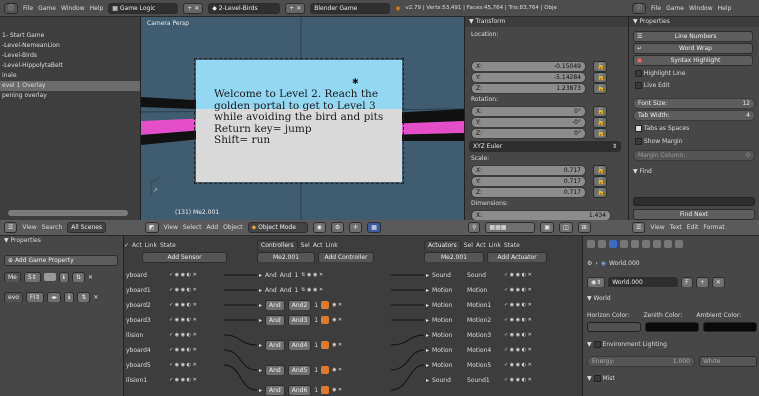 Image resolution: width=759 pixels, height=396 pixels. Describe the element at coordinates (545, 146) in the screenshot. I see `rotation-mode-select: XYZ Euler ⇕` at that location.